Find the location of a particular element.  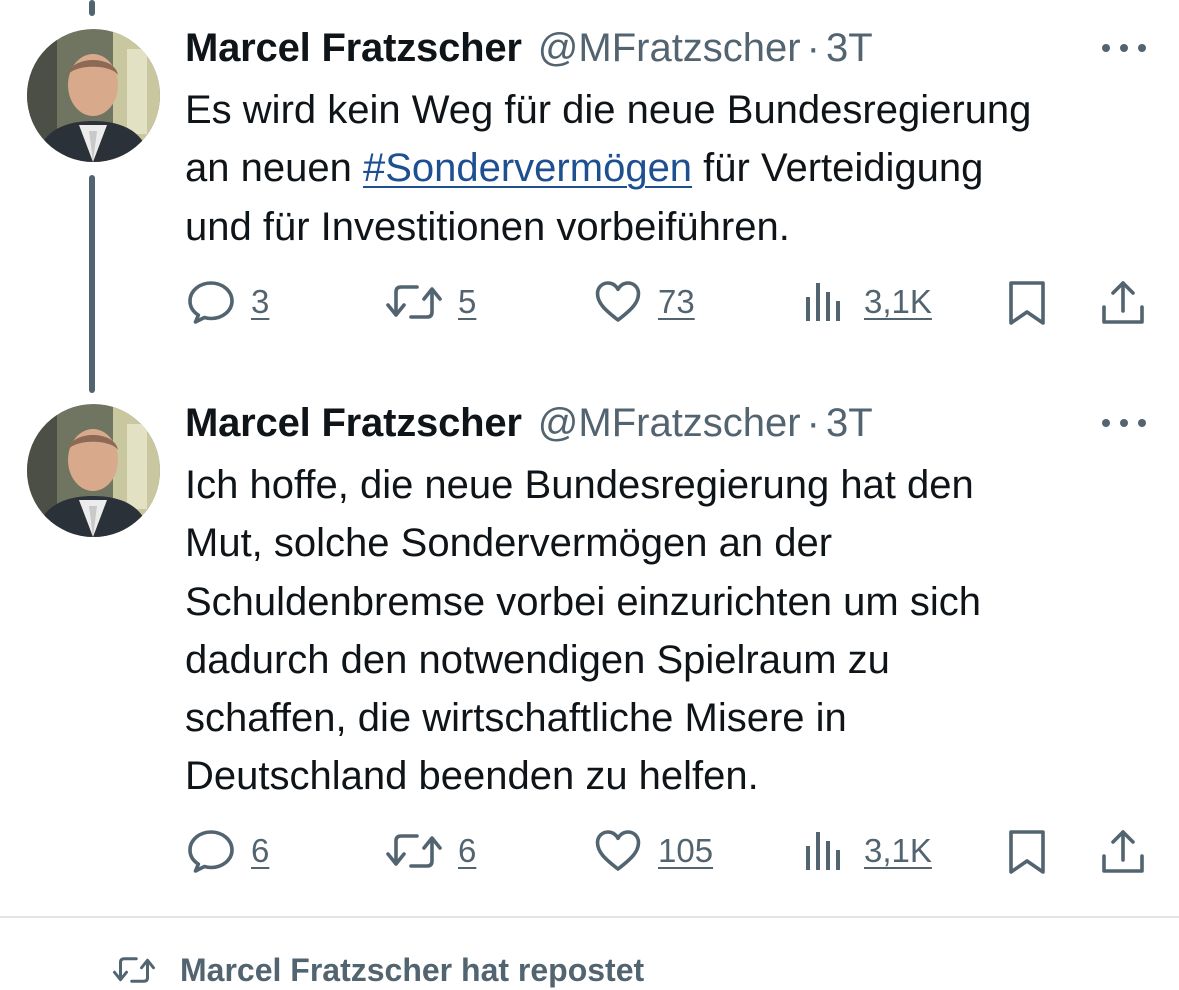

tweet-text-line: dadurch den notwendigen Spielraum zu is located at coordinates (537, 659).